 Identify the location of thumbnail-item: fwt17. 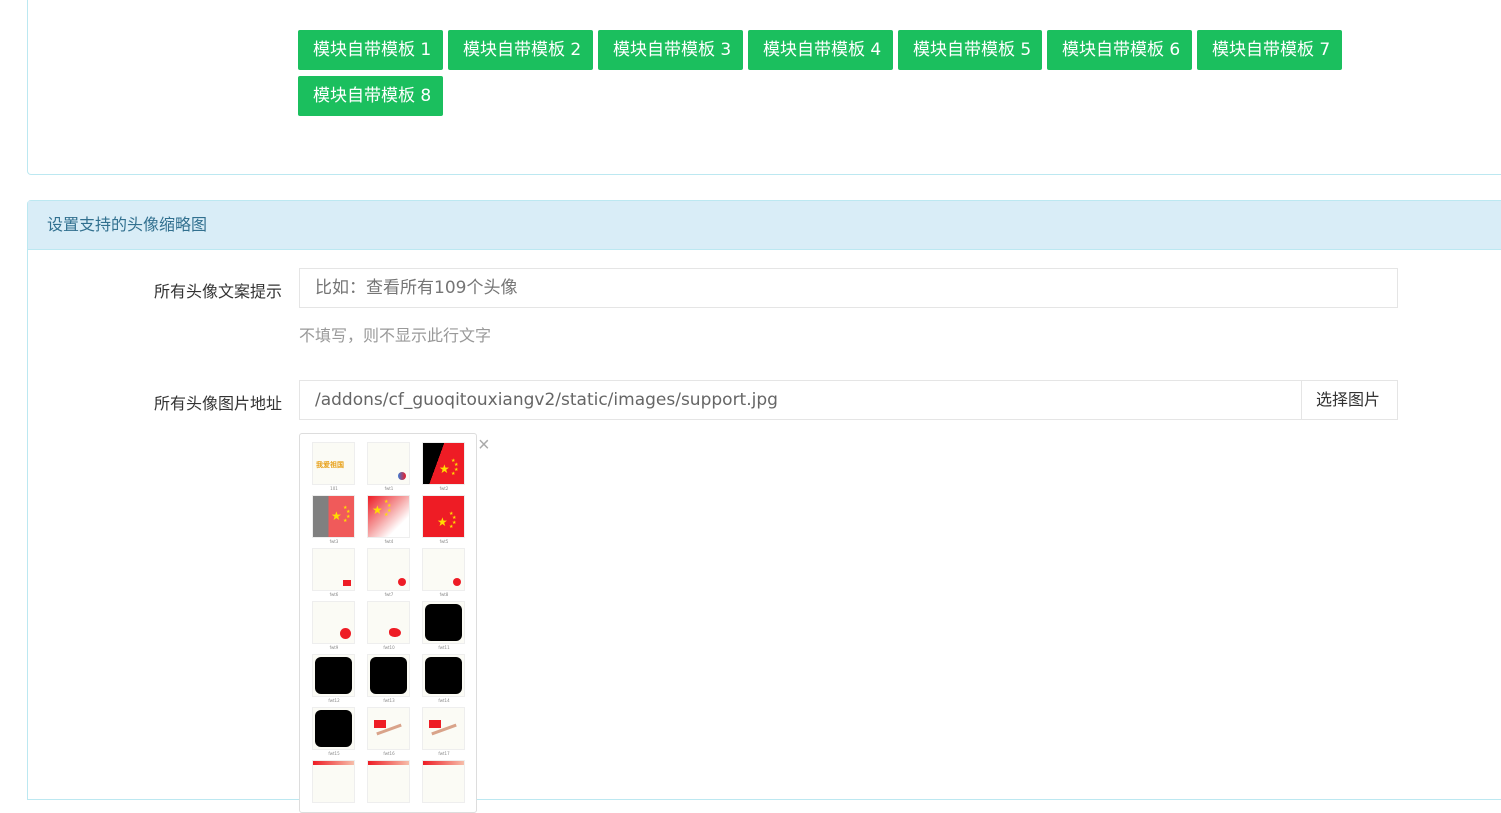
(444, 733).